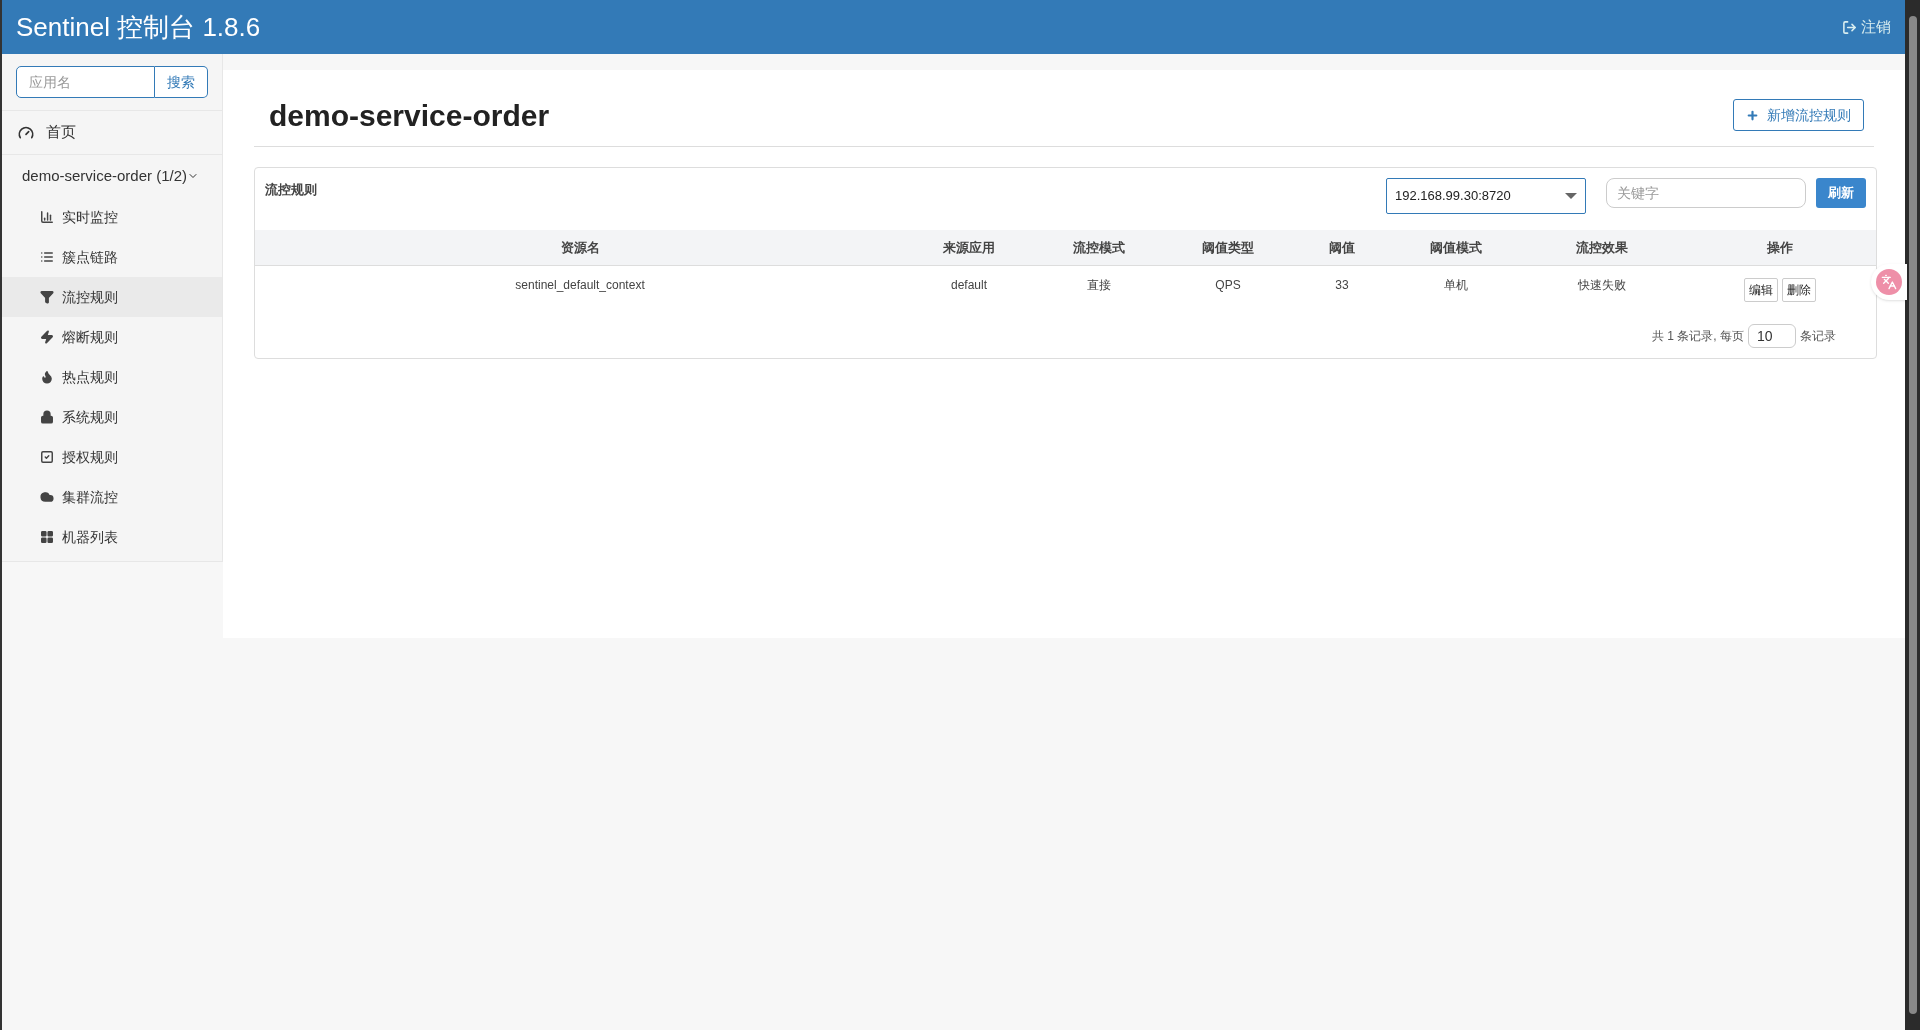  What do you see at coordinates (85, 82) in the screenshot?
I see `app-search-field: 应用名` at bounding box center [85, 82].